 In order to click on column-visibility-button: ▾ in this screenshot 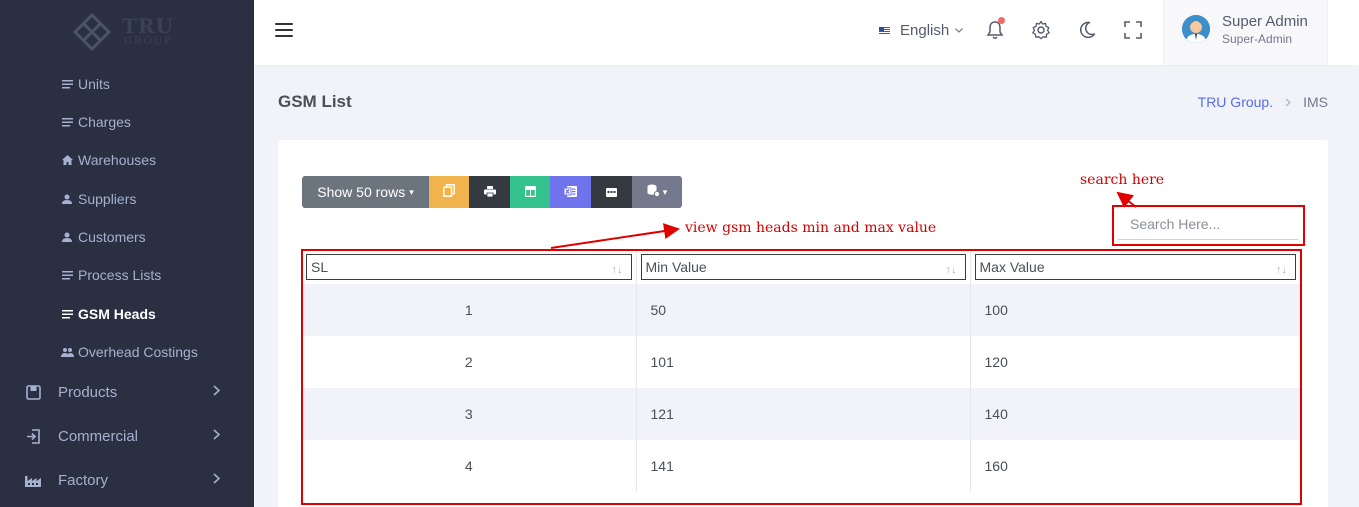, I will do `click(657, 192)`.